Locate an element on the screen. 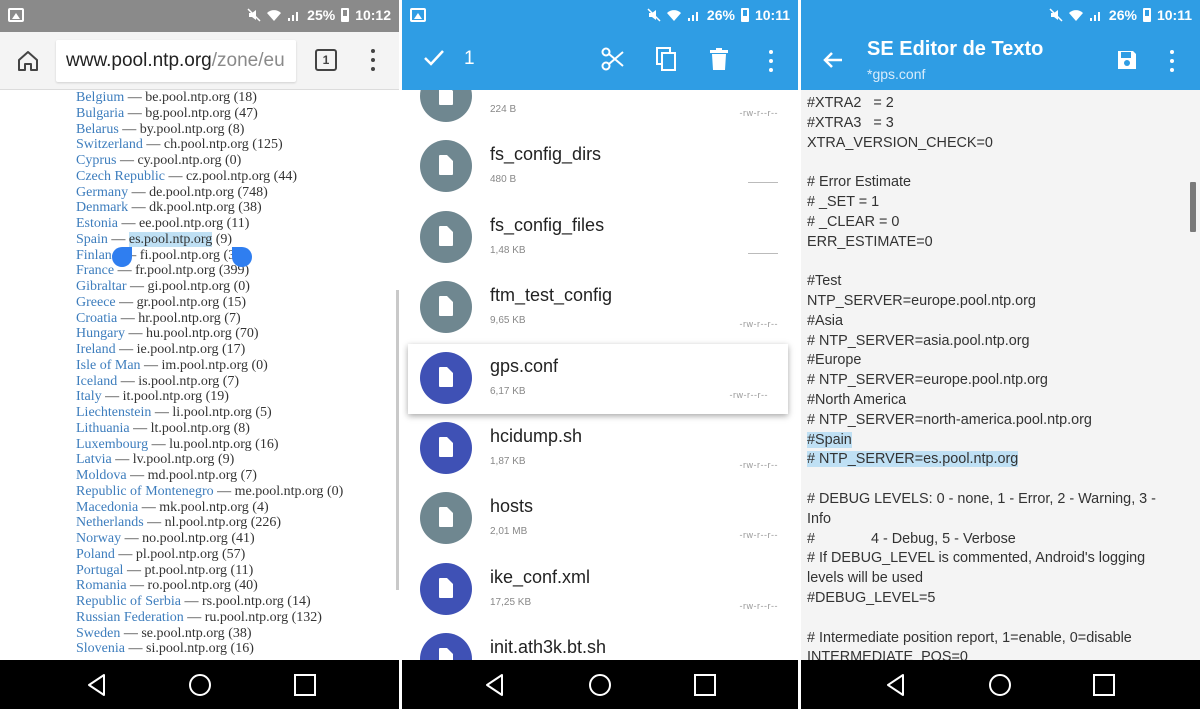 This screenshot has height=709, width=1200. server-count: (0) is located at coordinates (259, 365).